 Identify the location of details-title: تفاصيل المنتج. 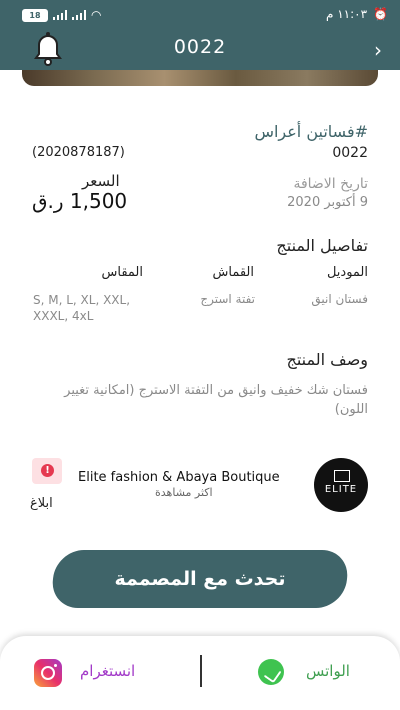
(322, 245).